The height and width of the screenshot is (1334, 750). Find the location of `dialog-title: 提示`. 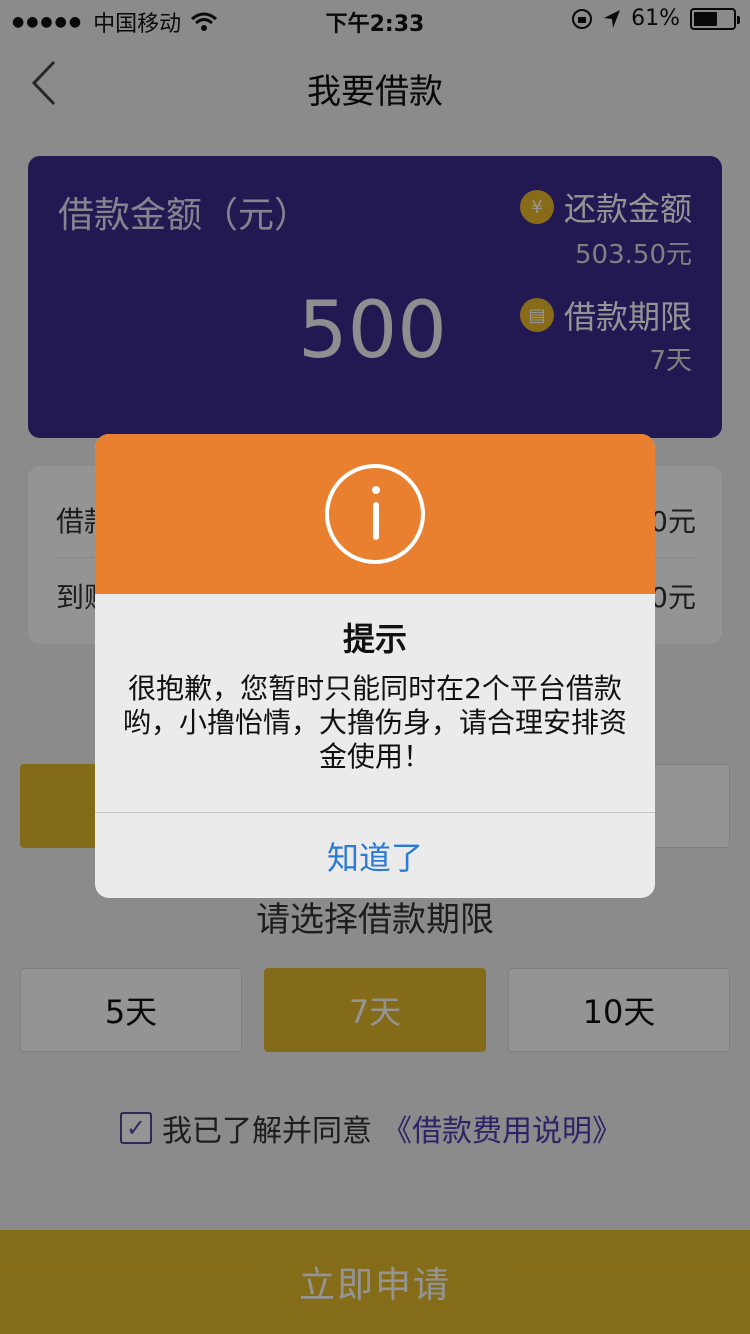

dialog-title: 提示 is located at coordinates (374, 639).